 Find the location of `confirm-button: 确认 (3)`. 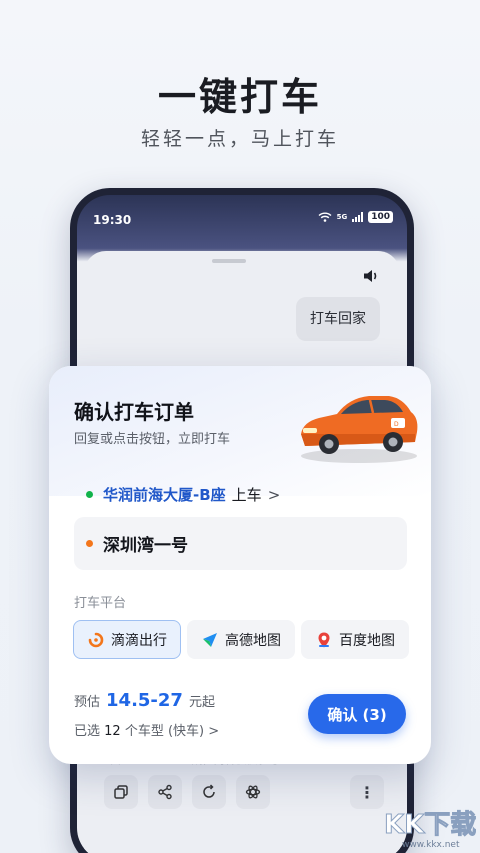

confirm-button: 确认 (3) is located at coordinates (357, 714).